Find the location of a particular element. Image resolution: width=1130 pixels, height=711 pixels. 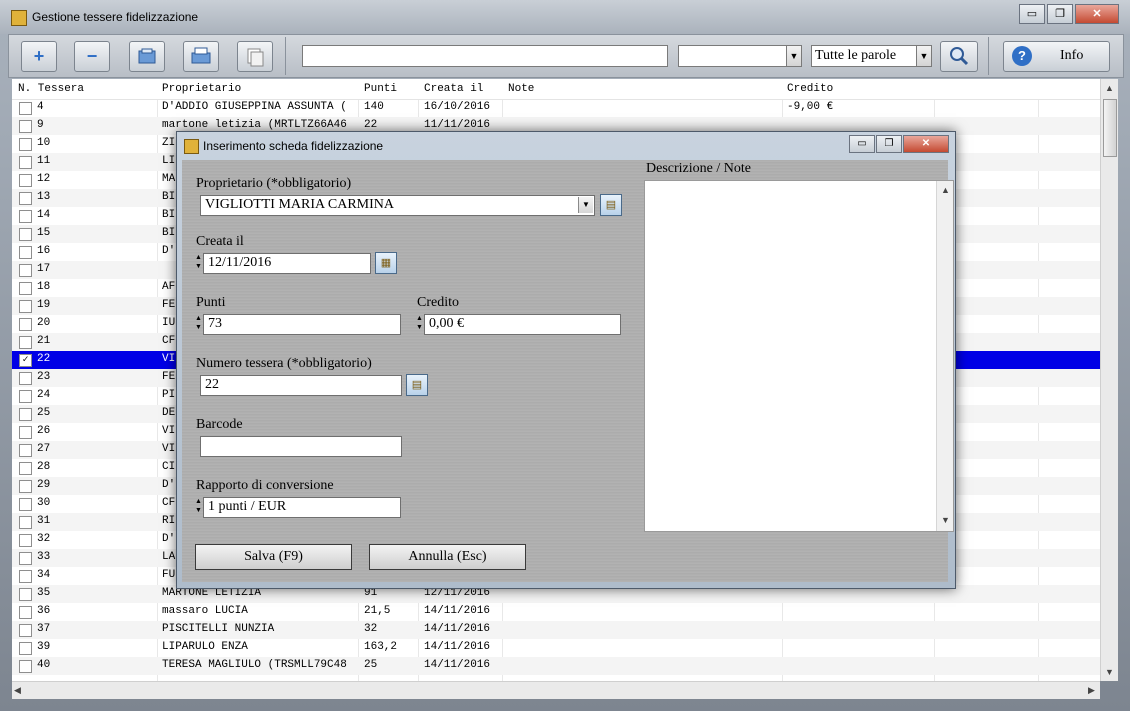

edit-icon is located at coordinates (147, 56).